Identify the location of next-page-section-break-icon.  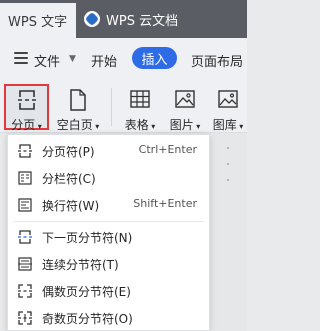
(25, 237).